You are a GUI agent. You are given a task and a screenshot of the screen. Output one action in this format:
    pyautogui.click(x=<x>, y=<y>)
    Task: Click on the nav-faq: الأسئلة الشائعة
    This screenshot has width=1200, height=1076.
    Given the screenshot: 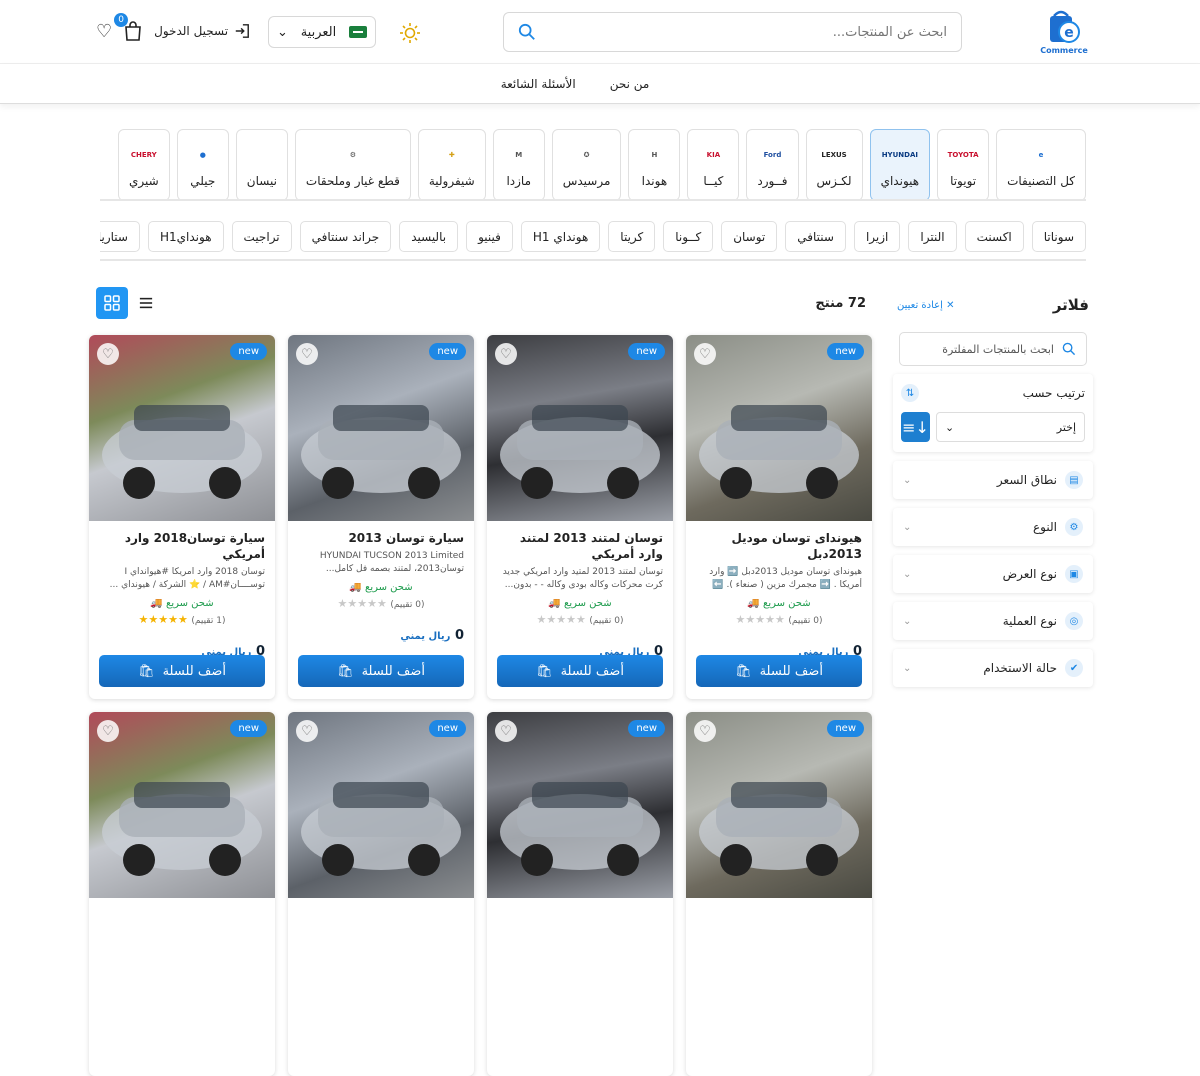 What is the action you would take?
    pyautogui.click(x=538, y=84)
    